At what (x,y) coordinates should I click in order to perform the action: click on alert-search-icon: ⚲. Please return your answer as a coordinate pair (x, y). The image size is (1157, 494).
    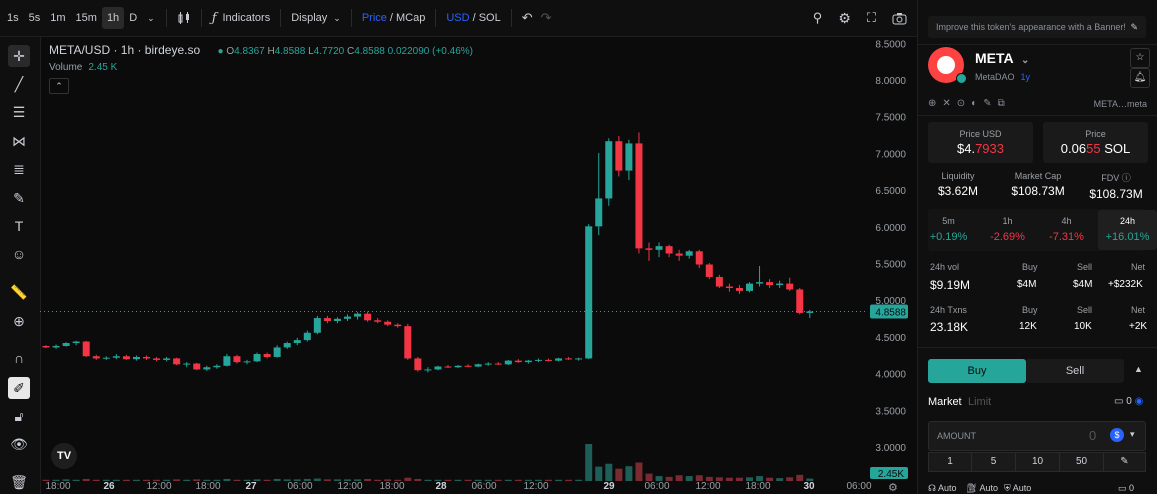
    Looking at the image, I should click on (818, 18).